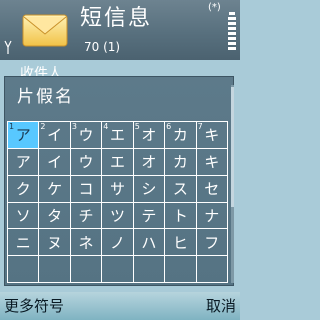 Image resolution: width=320 pixels, height=320 pixels. I want to click on character-glyph: ハ, so click(149, 242).